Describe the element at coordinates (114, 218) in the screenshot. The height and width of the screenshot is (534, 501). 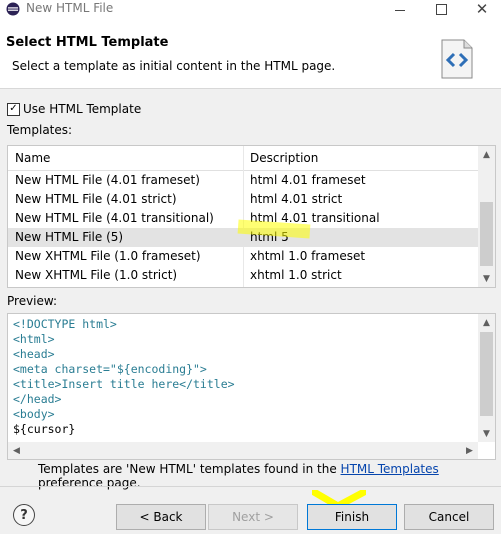
I see `row-name: New HTML File (4.01 transitional)` at that location.